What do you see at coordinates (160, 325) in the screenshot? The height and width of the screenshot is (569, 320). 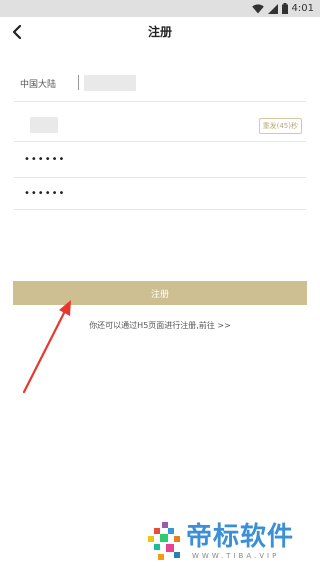 I see `h5-register-link: 你还可以通过H5页面进行注册,前往 >>` at bounding box center [160, 325].